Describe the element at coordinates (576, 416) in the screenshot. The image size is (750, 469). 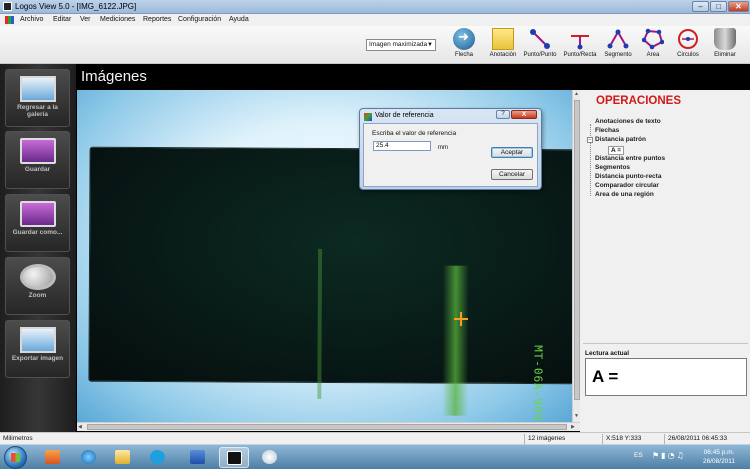
I see `scroll-down-icon: ▼` at that location.